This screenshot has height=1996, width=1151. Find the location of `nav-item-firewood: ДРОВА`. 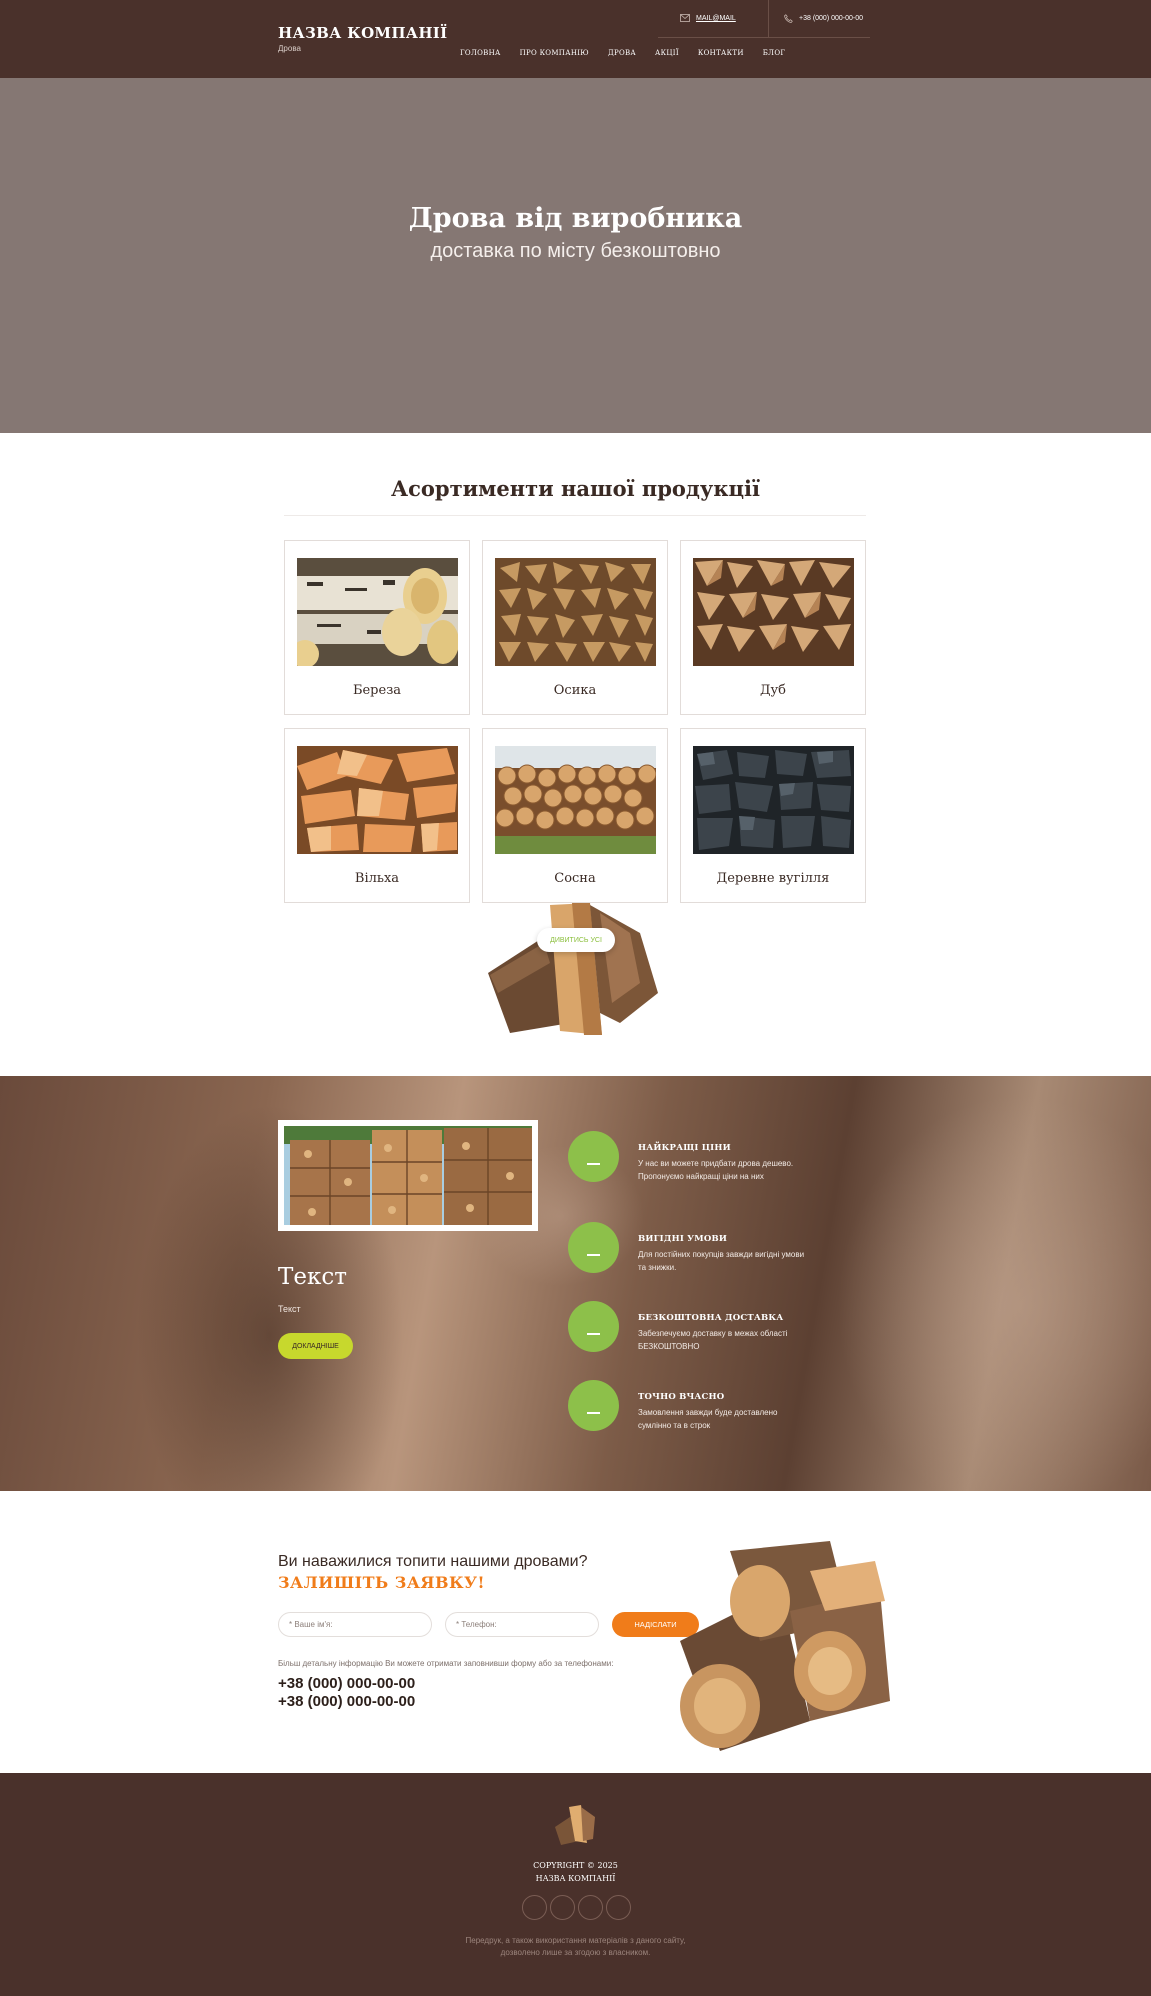

nav-item-firewood: ДРОВА is located at coordinates (622, 53).